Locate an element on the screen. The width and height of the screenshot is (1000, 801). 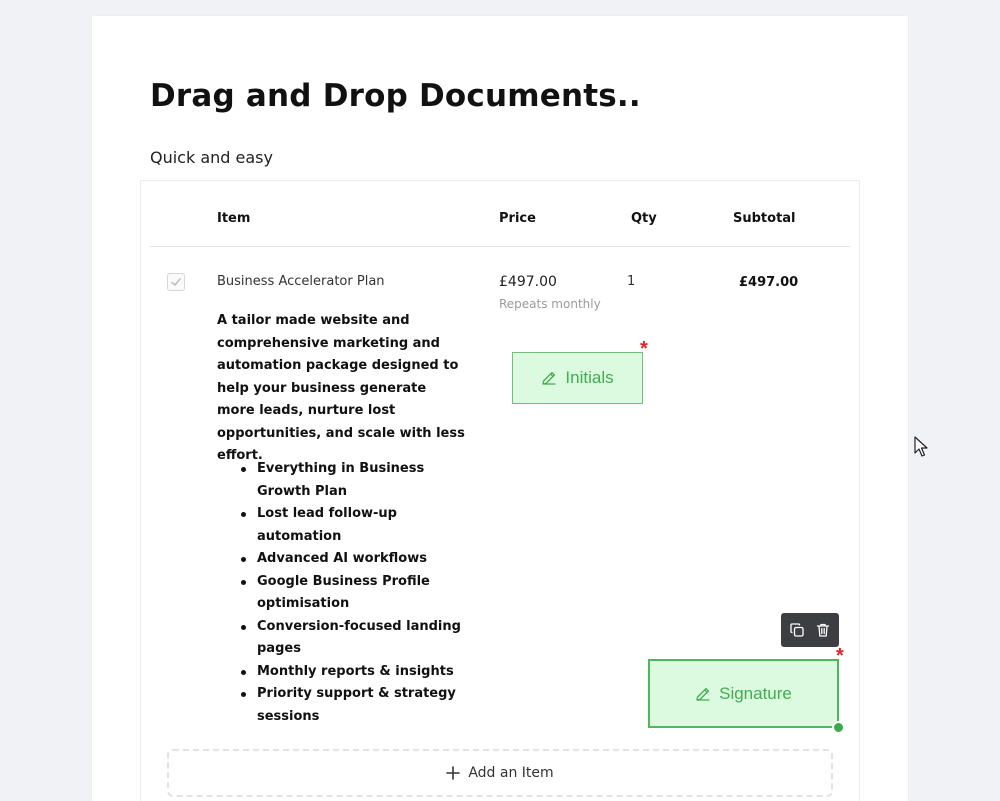
item-subtotal: £497.00 is located at coordinates (769, 282).